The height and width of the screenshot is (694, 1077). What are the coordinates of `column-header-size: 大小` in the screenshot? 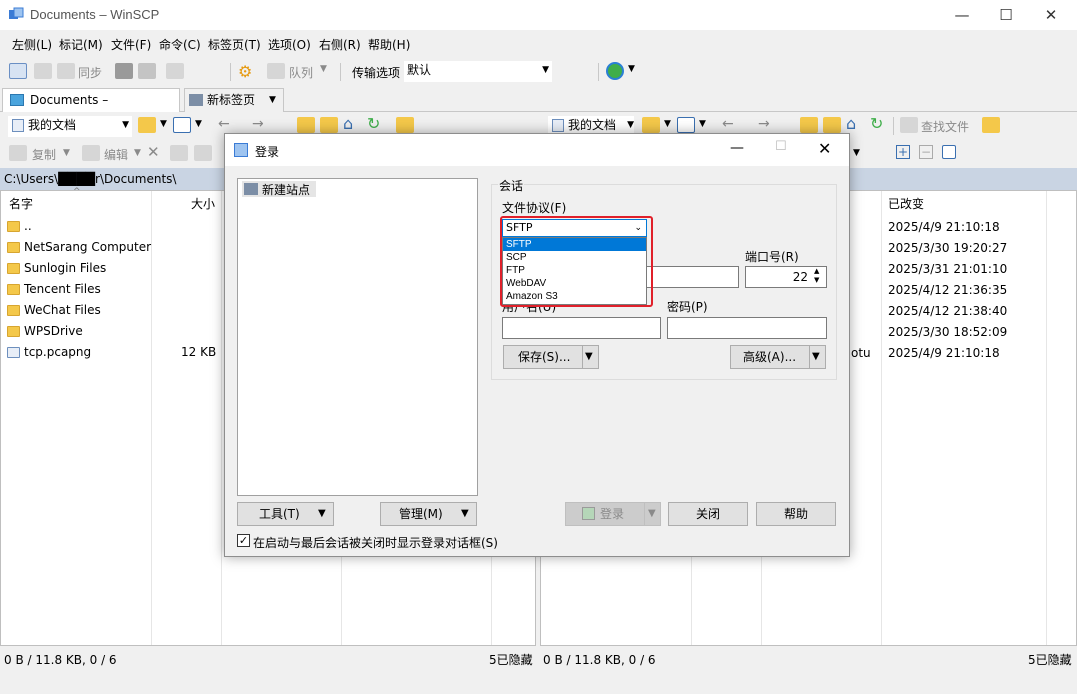 It's located at (203, 203).